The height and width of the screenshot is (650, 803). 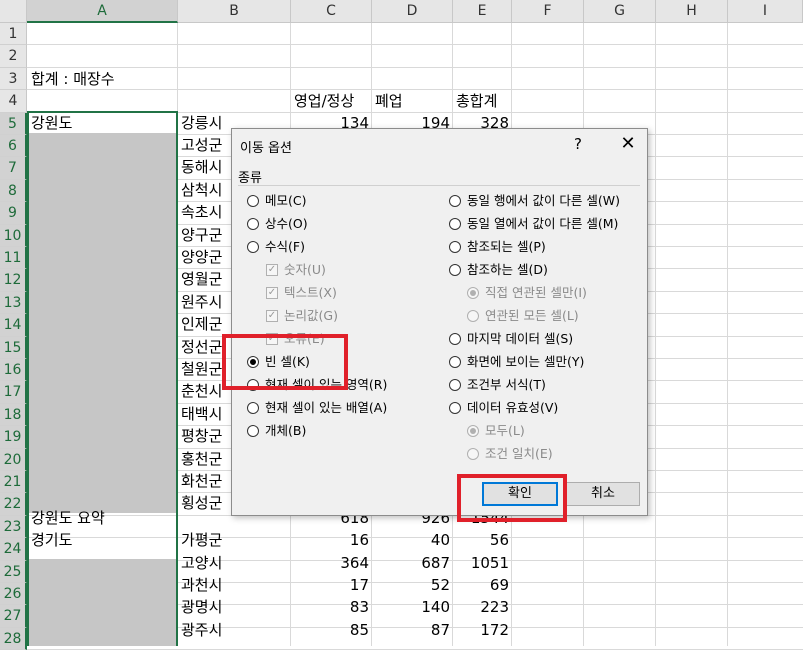 What do you see at coordinates (331, 11) in the screenshot?
I see `column-header-c: C` at bounding box center [331, 11].